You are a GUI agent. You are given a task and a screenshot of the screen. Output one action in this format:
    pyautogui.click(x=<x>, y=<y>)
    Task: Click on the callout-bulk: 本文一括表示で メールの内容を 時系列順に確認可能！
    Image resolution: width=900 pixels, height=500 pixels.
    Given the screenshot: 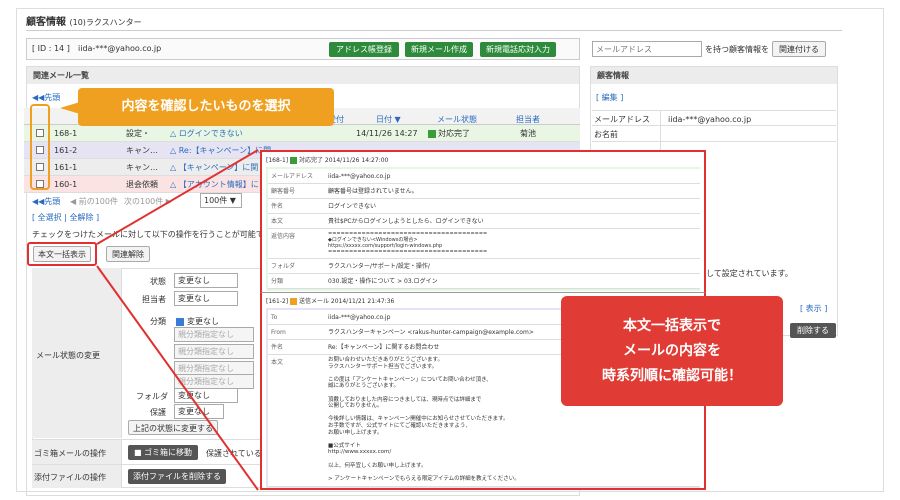 What is the action you would take?
    pyautogui.click(x=672, y=351)
    